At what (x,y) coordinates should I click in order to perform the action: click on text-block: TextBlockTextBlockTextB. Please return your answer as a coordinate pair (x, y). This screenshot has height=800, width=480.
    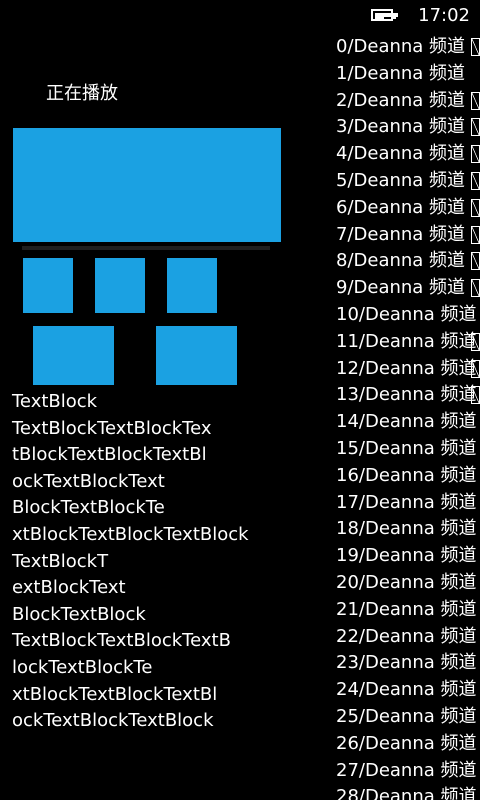
    Looking at the image, I should click on (121, 641).